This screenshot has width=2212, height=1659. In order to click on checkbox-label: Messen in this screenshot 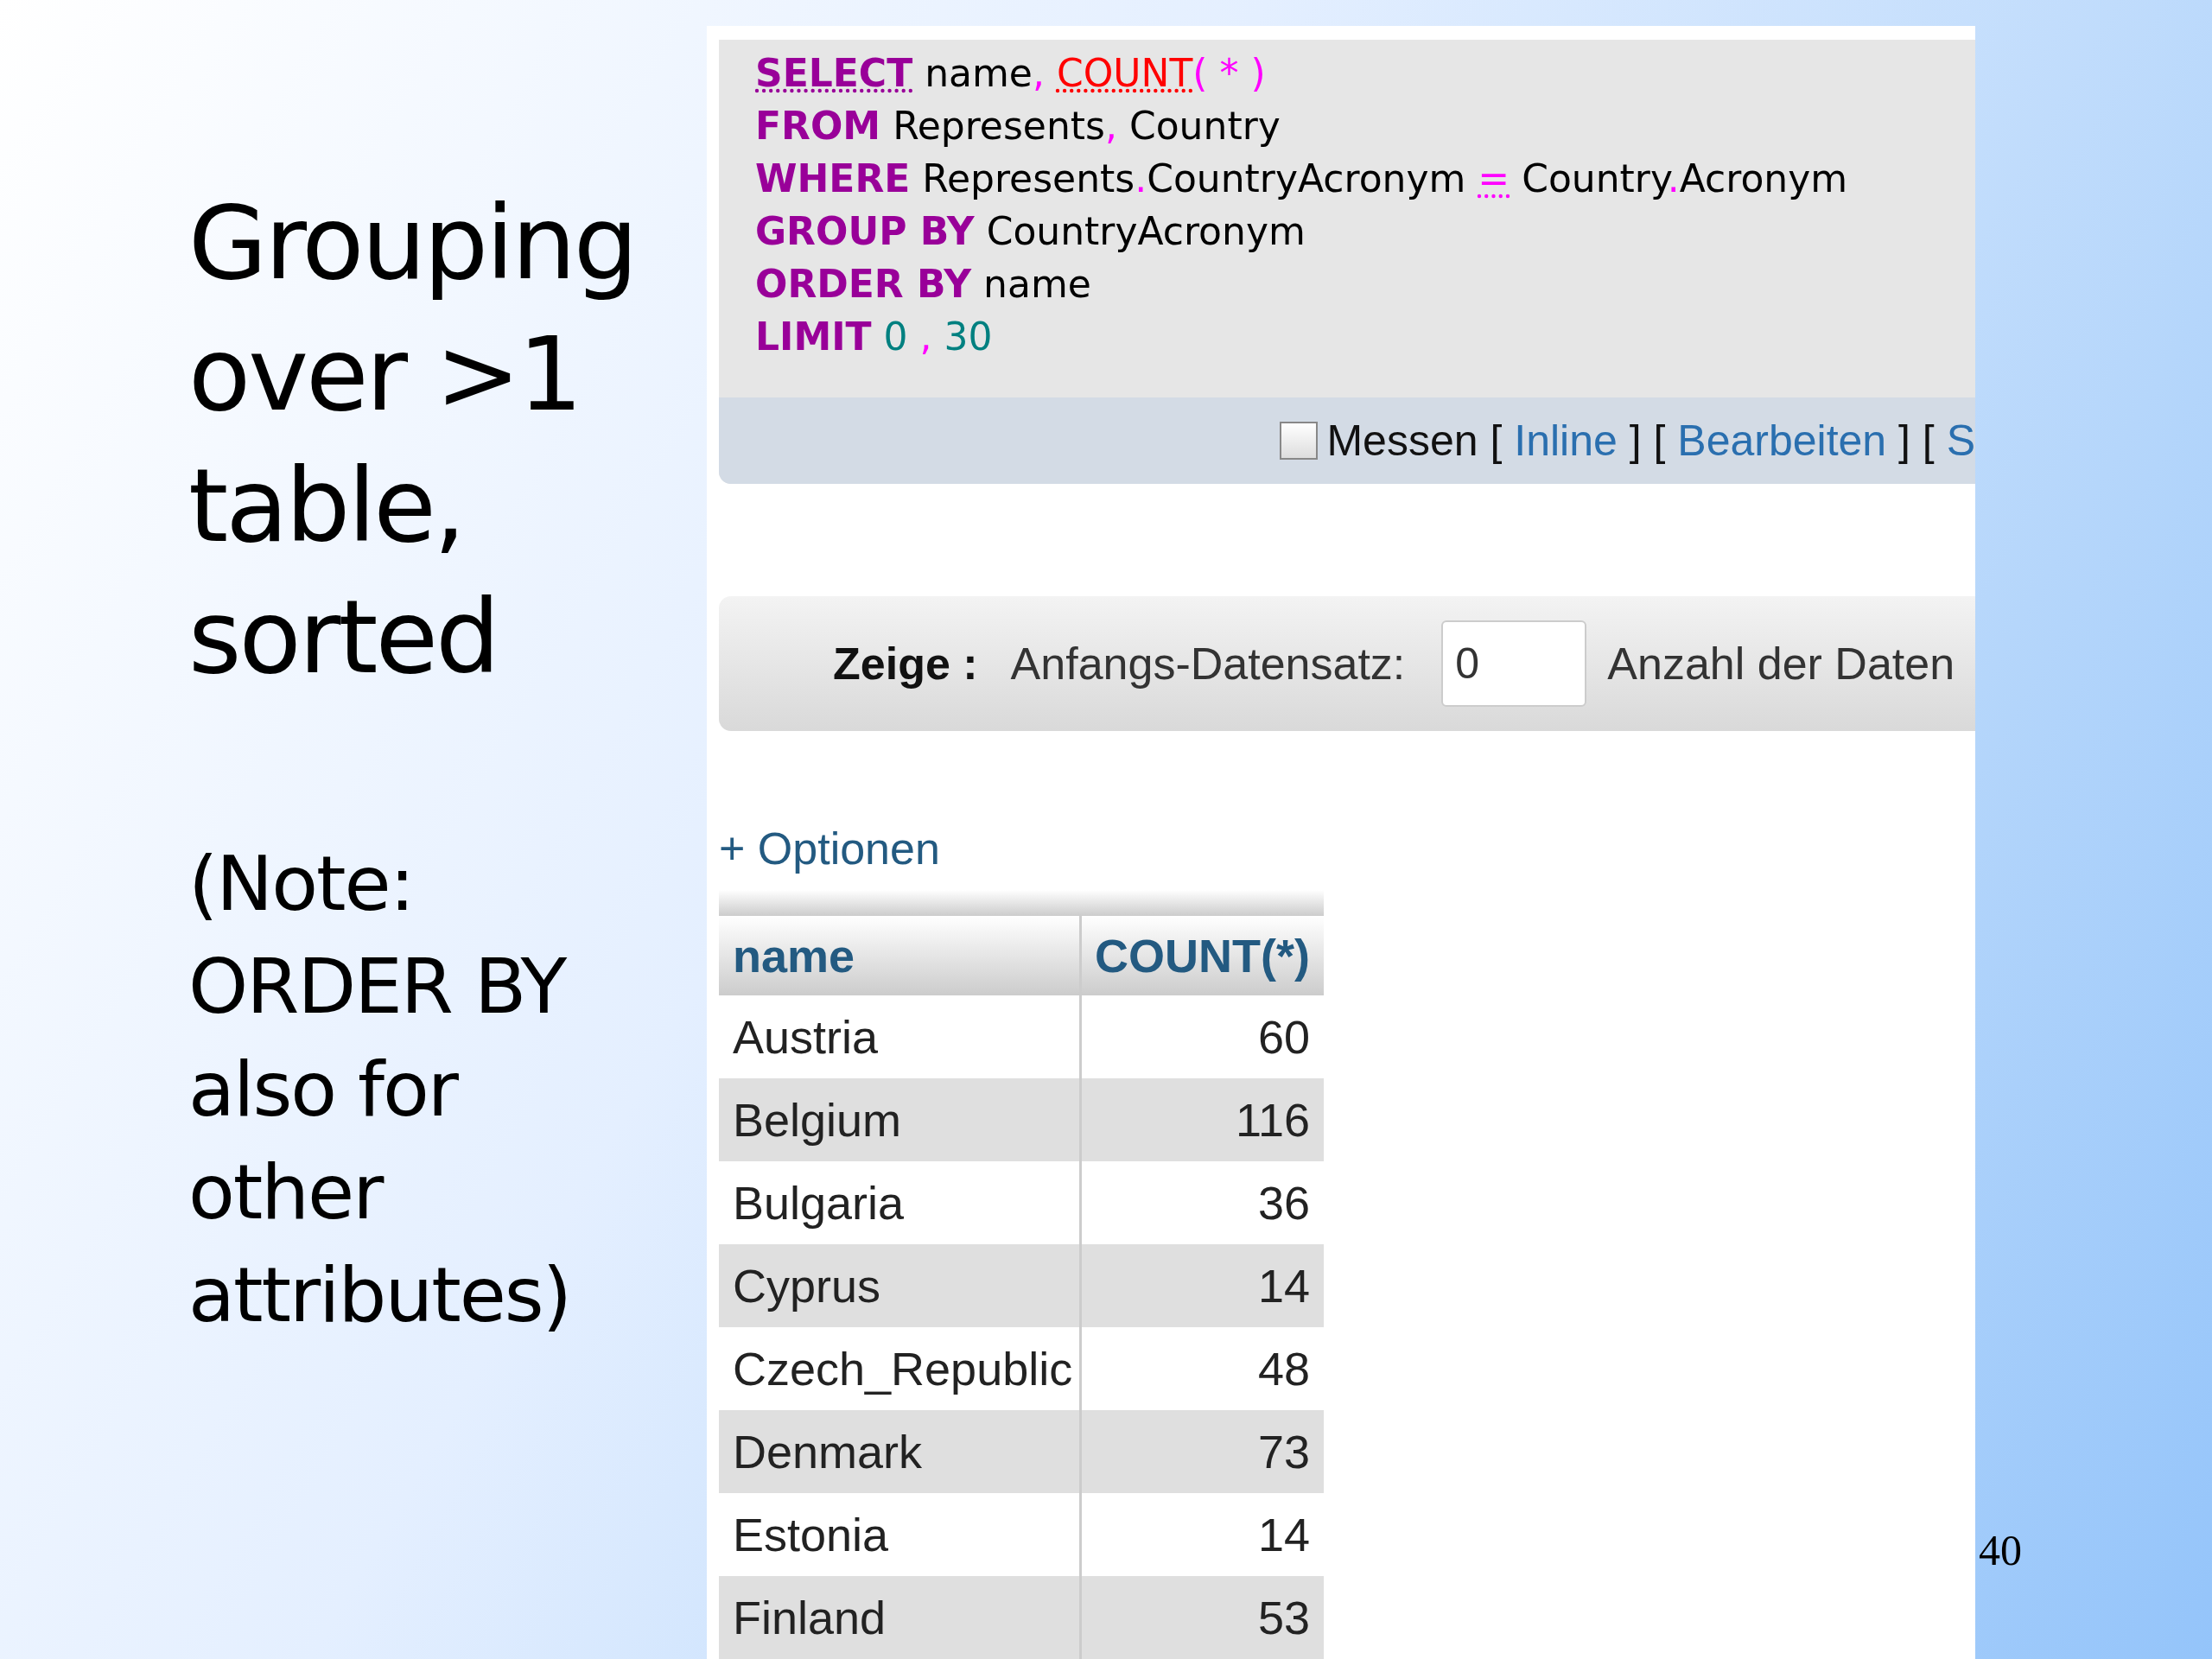, I will do `click(1402, 441)`.